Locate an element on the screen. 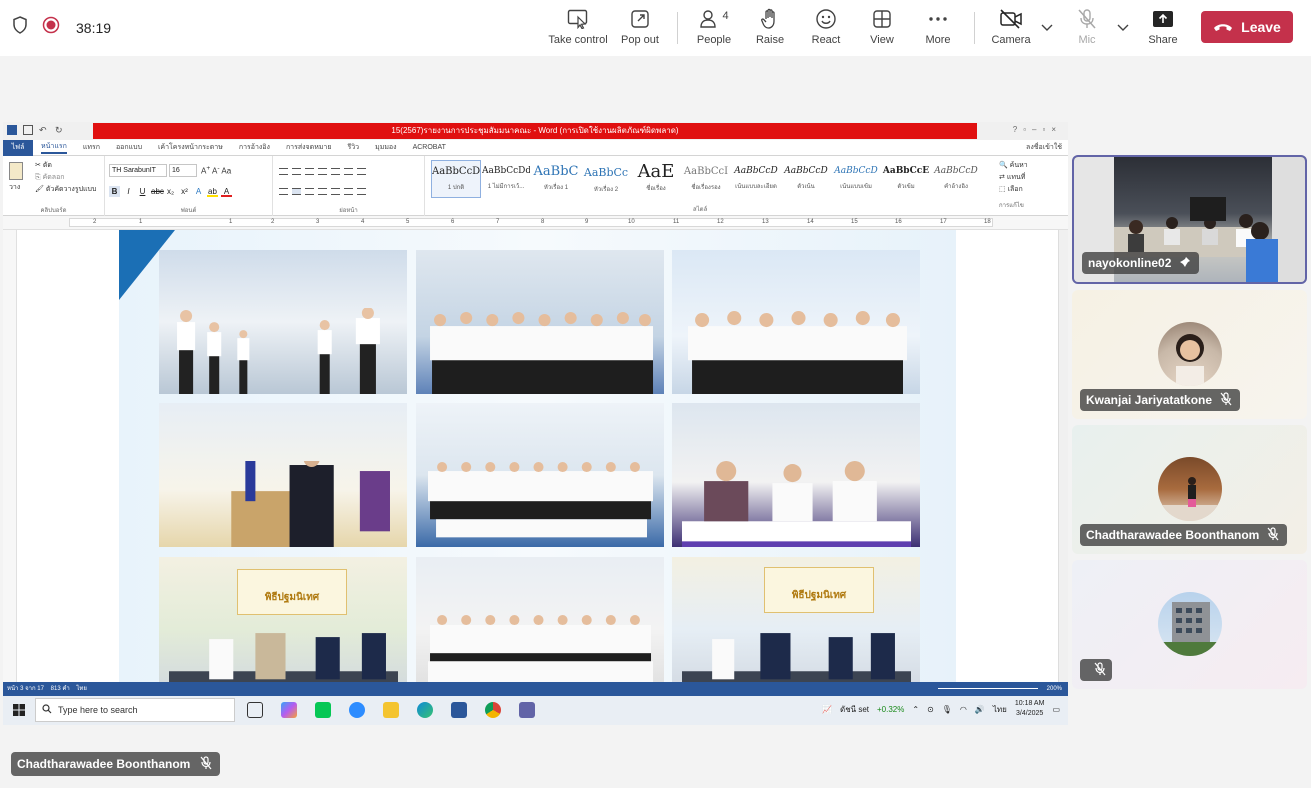 Image resolution: width=1311 pixels, height=788 pixels. style-heading-1: AaBbC หัวเรื่อง 1 is located at coordinates (556, 179).